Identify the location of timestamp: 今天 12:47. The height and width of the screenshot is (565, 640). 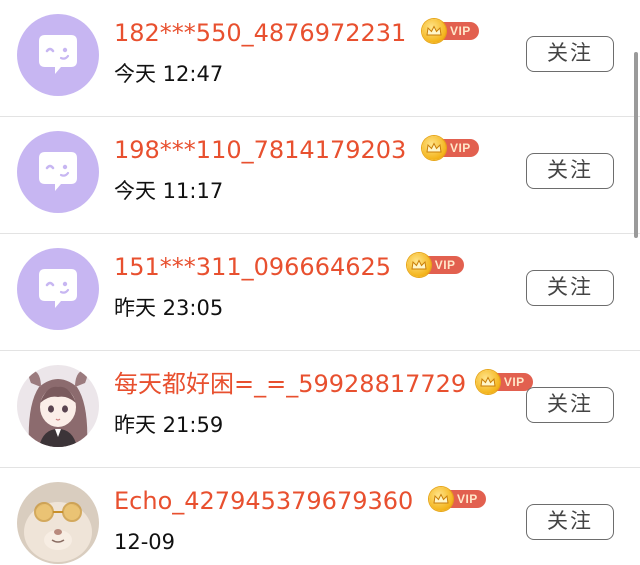
(169, 74).